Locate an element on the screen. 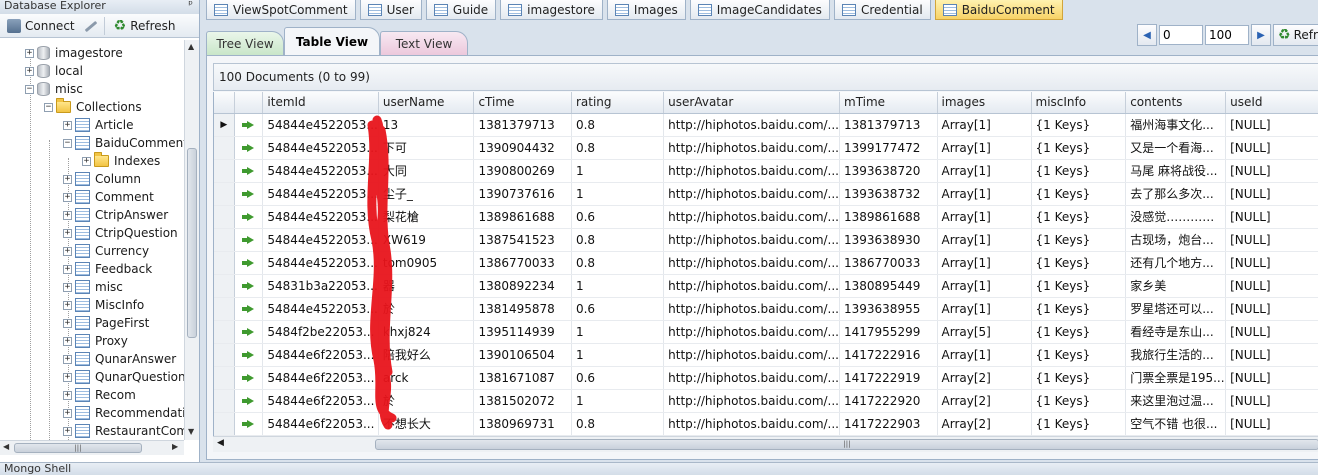  column-header-images: images is located at coordinates (984, 103).